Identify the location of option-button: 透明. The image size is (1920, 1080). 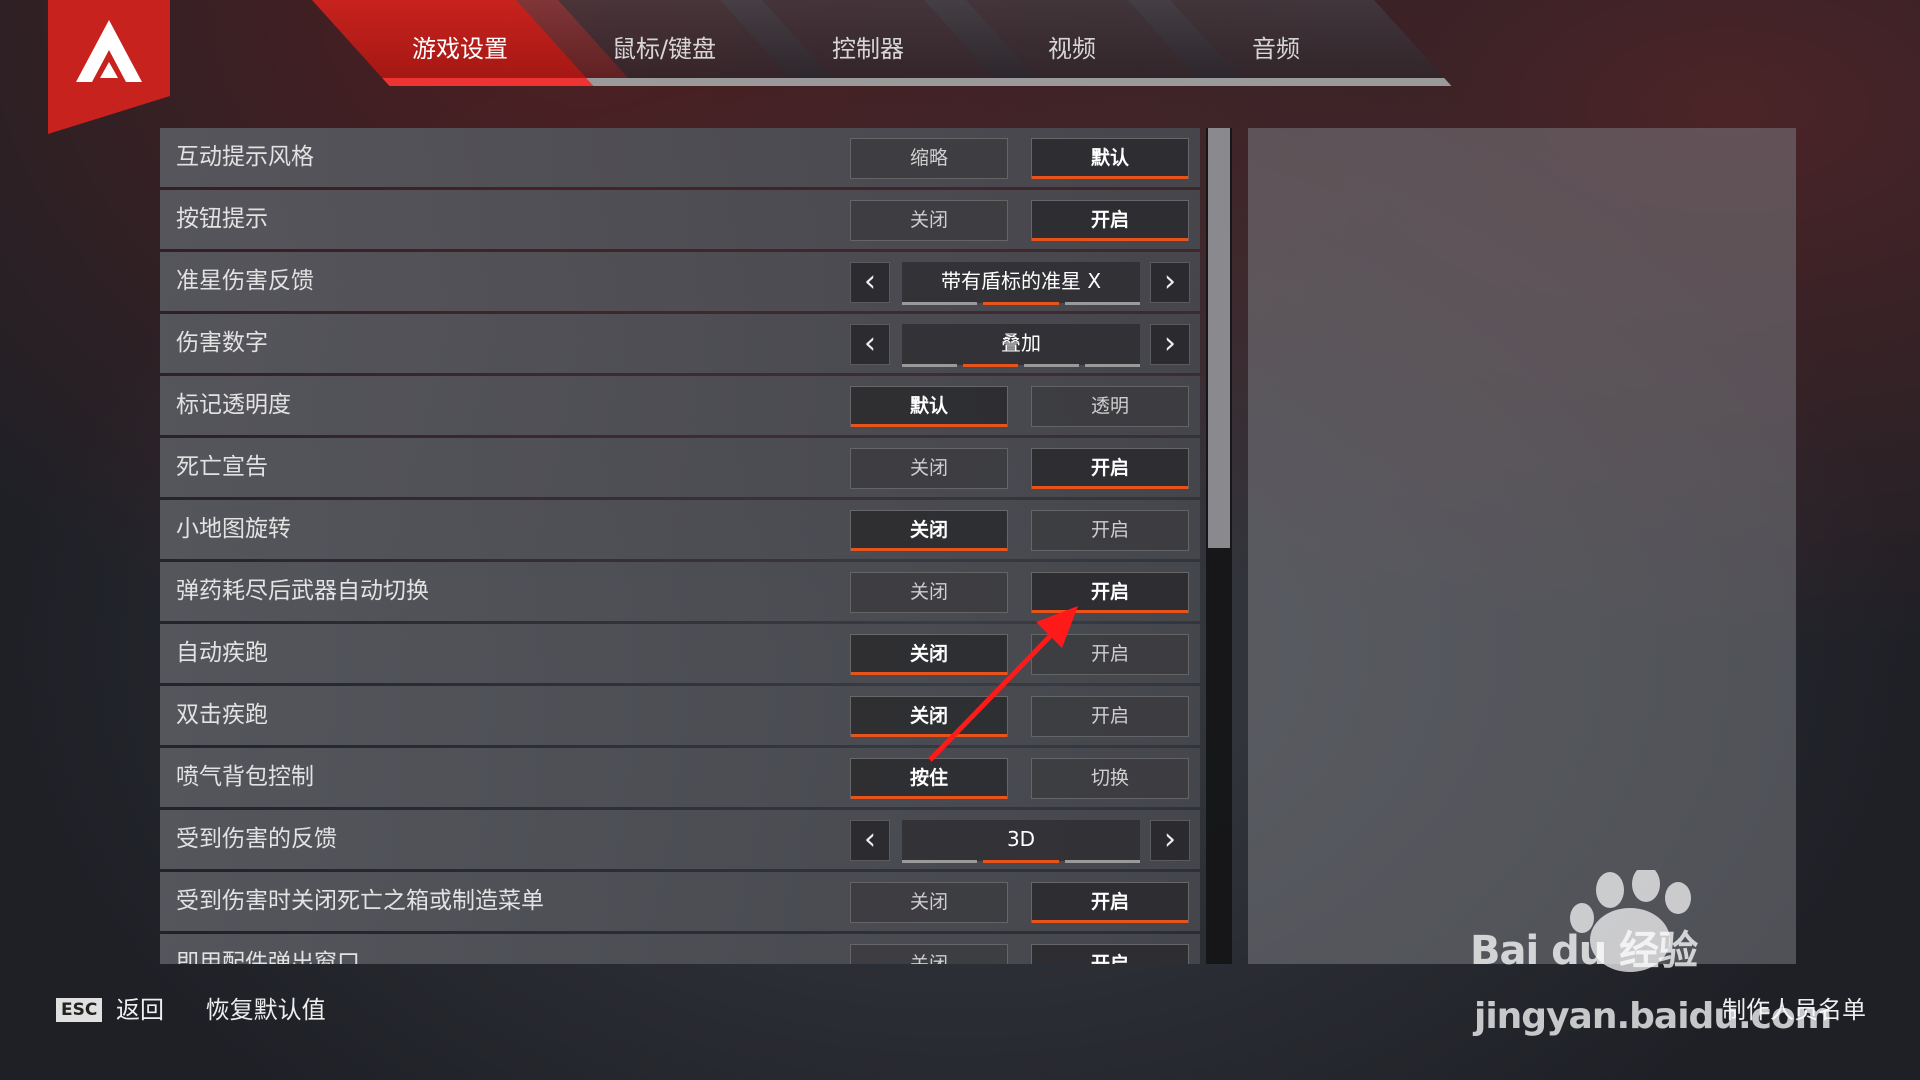
(1110, 406).